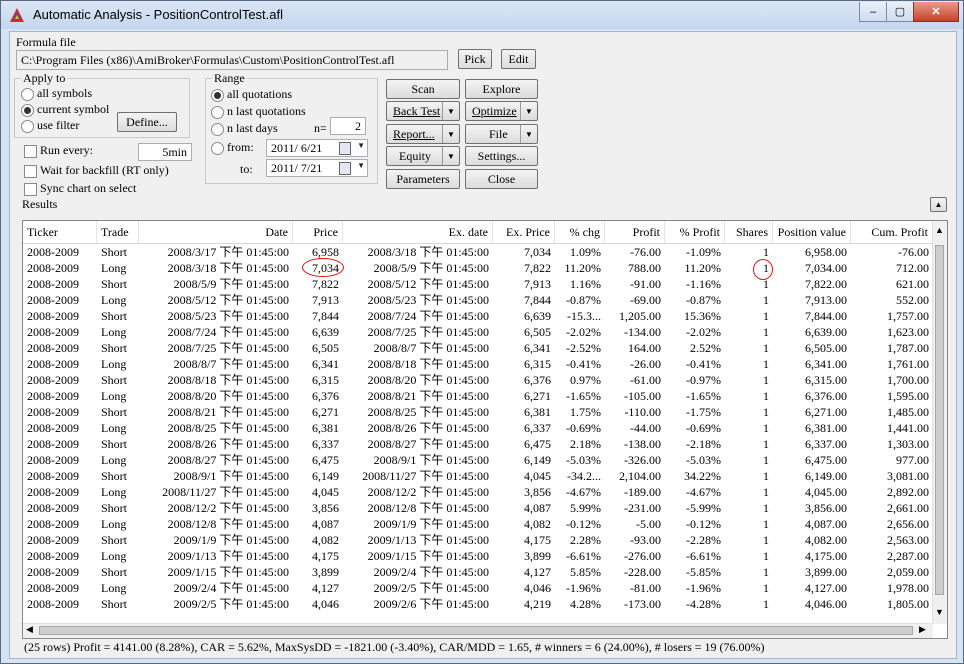 The width and height of the screenshot is (964, 664). I want to click on scroll-right-arrow-icon: ▶, so click(922, 629).